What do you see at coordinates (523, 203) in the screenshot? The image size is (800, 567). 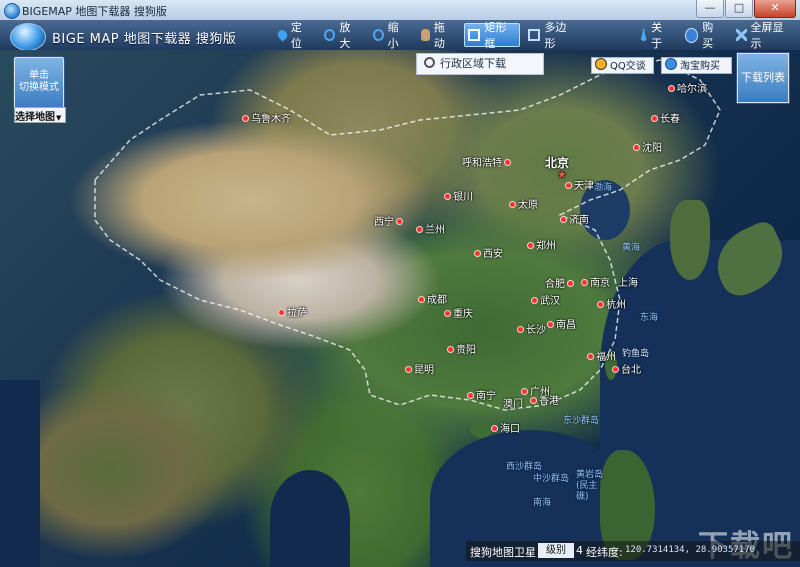 I see `city-taiyuan: 太原` at bounding box center [523, 203].